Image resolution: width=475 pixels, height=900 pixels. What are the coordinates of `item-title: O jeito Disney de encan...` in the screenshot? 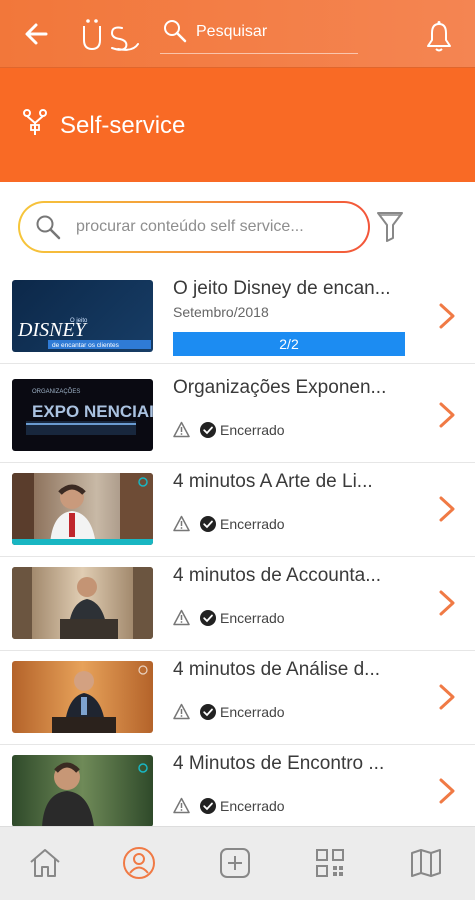 It's located at (282, 288).